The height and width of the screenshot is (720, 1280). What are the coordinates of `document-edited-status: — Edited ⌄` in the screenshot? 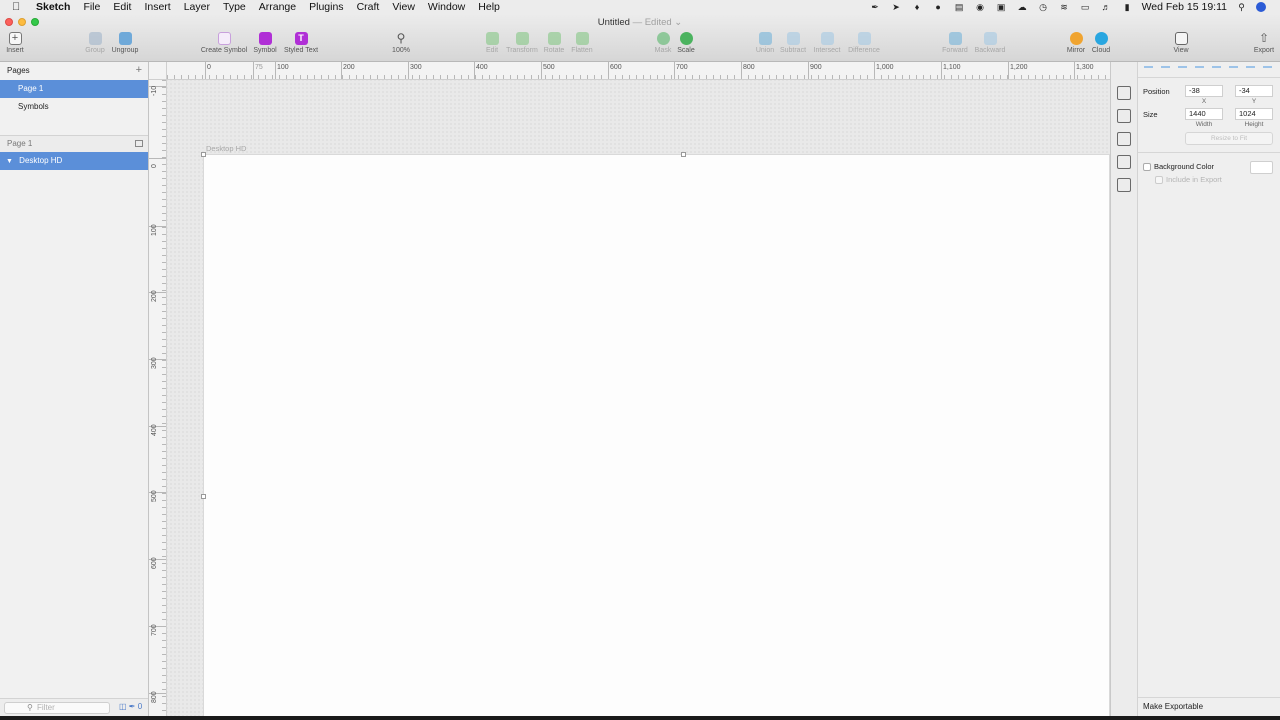 It's located at (658, 22).